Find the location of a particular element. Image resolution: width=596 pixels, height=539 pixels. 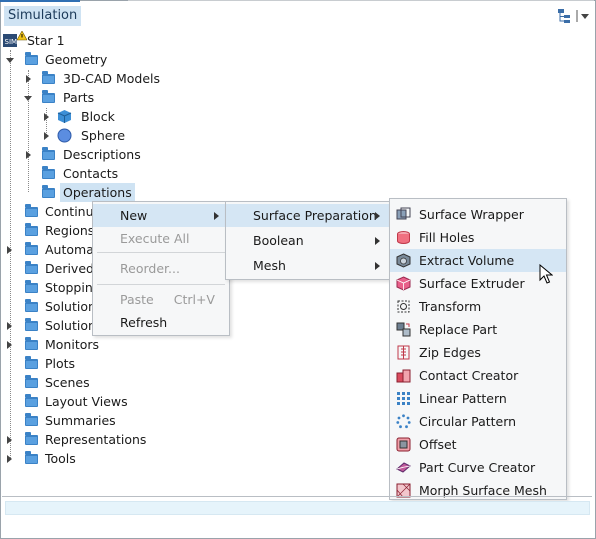

menu-item-surface-preparation: Surface Preparation is located at coordinates (308, 215).